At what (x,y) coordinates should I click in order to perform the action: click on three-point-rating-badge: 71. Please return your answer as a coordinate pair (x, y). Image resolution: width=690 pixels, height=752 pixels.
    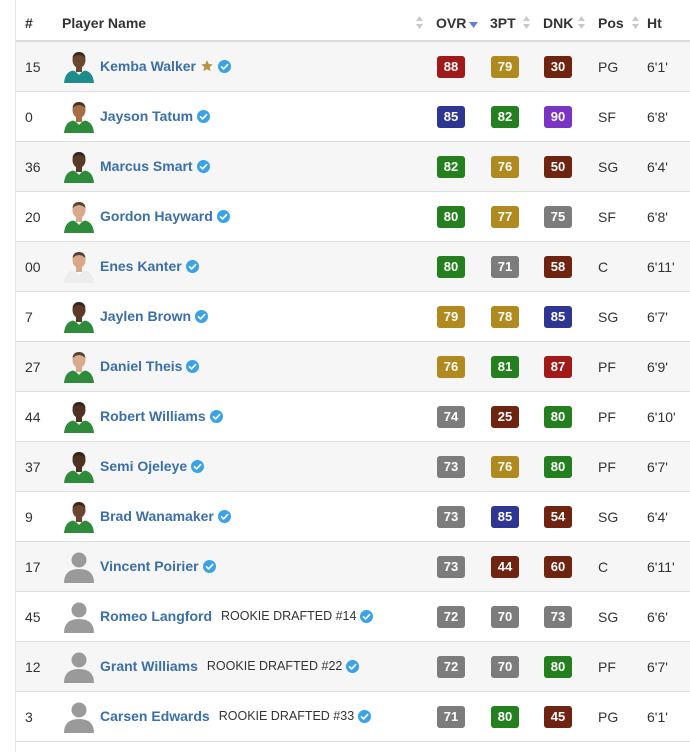
    Looking at the image, I should click on (505, 267).